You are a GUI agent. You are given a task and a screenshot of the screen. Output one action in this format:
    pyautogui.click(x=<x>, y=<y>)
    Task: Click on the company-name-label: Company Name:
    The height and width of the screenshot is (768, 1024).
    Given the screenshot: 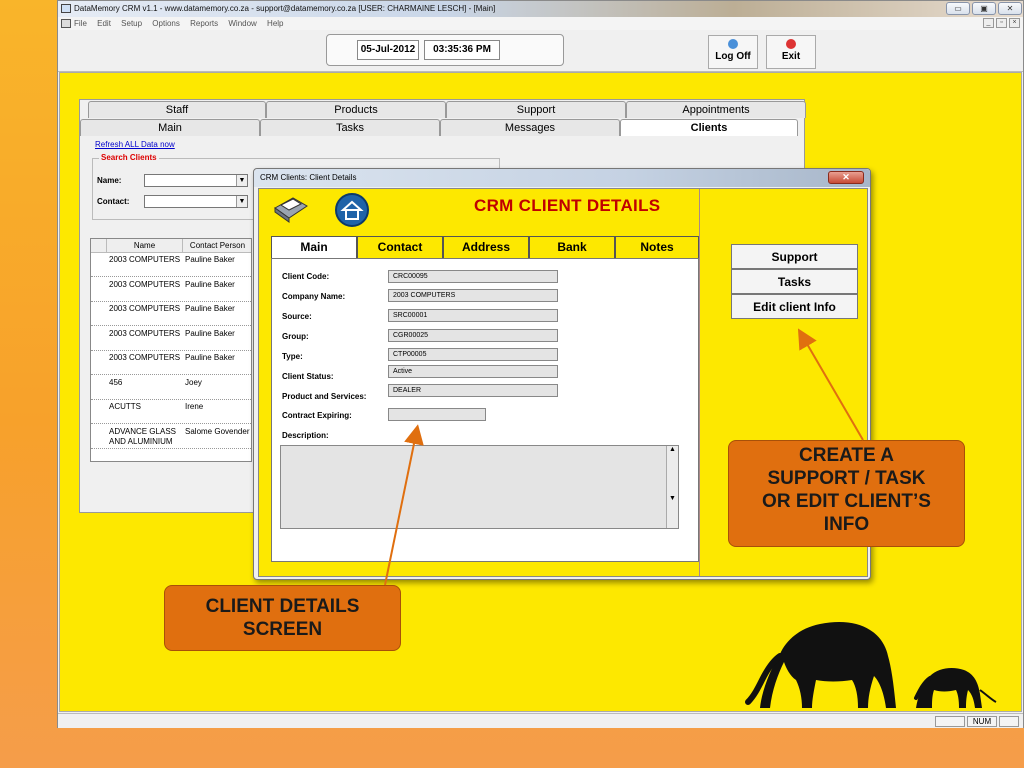 What is the action you would take?
    pyautogui.click(x=314, y=296)
    